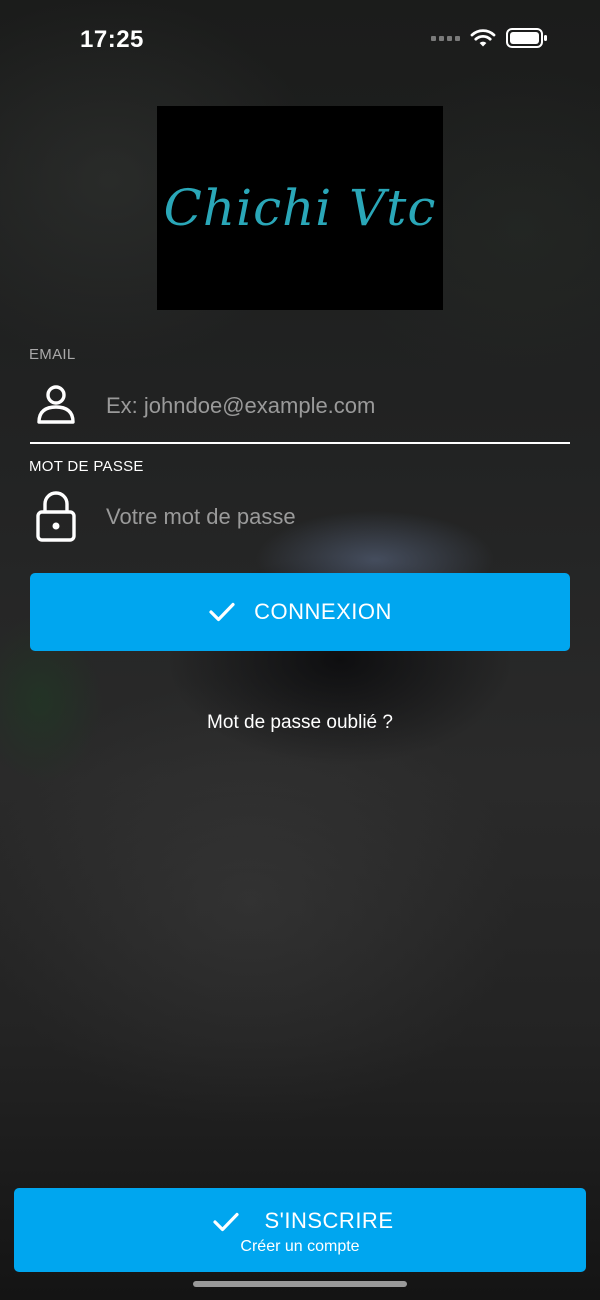 The width and height of the screenshot is (600, 1300). What do you see at coordinates (300, 723) in the screenshot?
I see `forgot-password-link: Mot de passe oublié ?` at bounding box center [300, 723].